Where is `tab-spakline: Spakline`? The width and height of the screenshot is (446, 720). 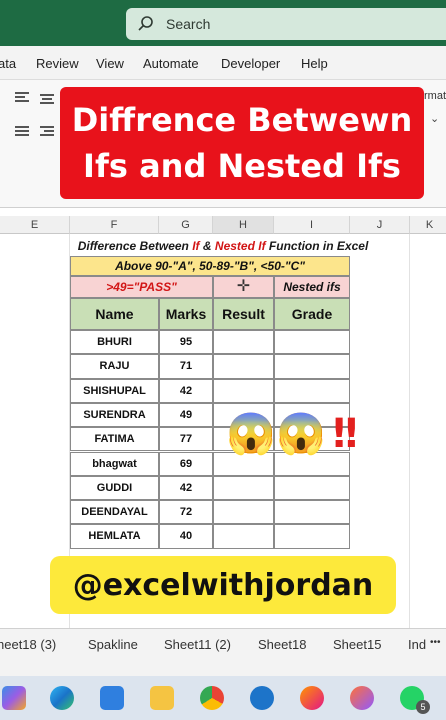 tab-spakline: Spakline is located at coordinates (113, 644).